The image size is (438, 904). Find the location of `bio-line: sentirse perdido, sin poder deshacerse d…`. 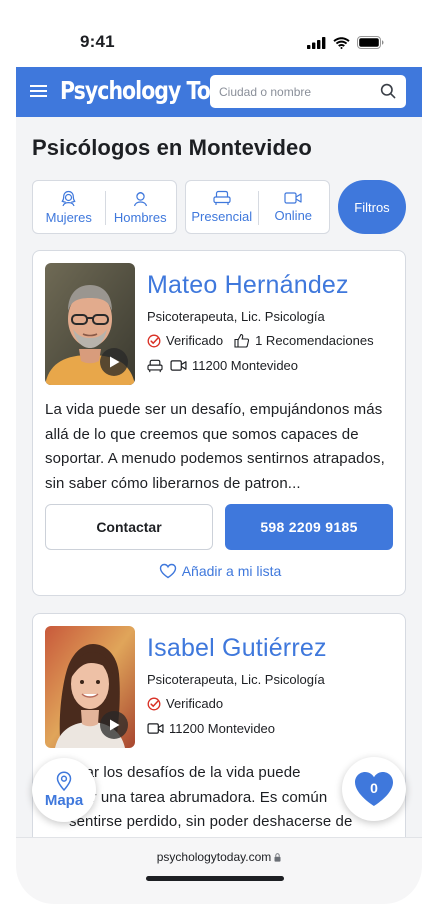

bio-line: sentirse perdido, sin poder deshacerse d… is located at coordinates (211, 821).